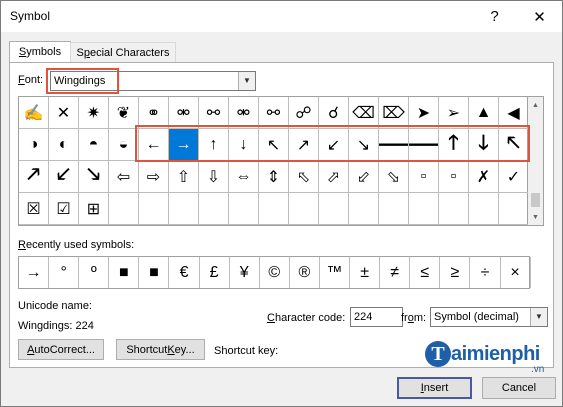 This screenshot has height=407, width=563. What do you see at coordinates (455, 272) in the screenshot?
I see `recent-symbol-cell: ≥` at bounding box center [455, 272].